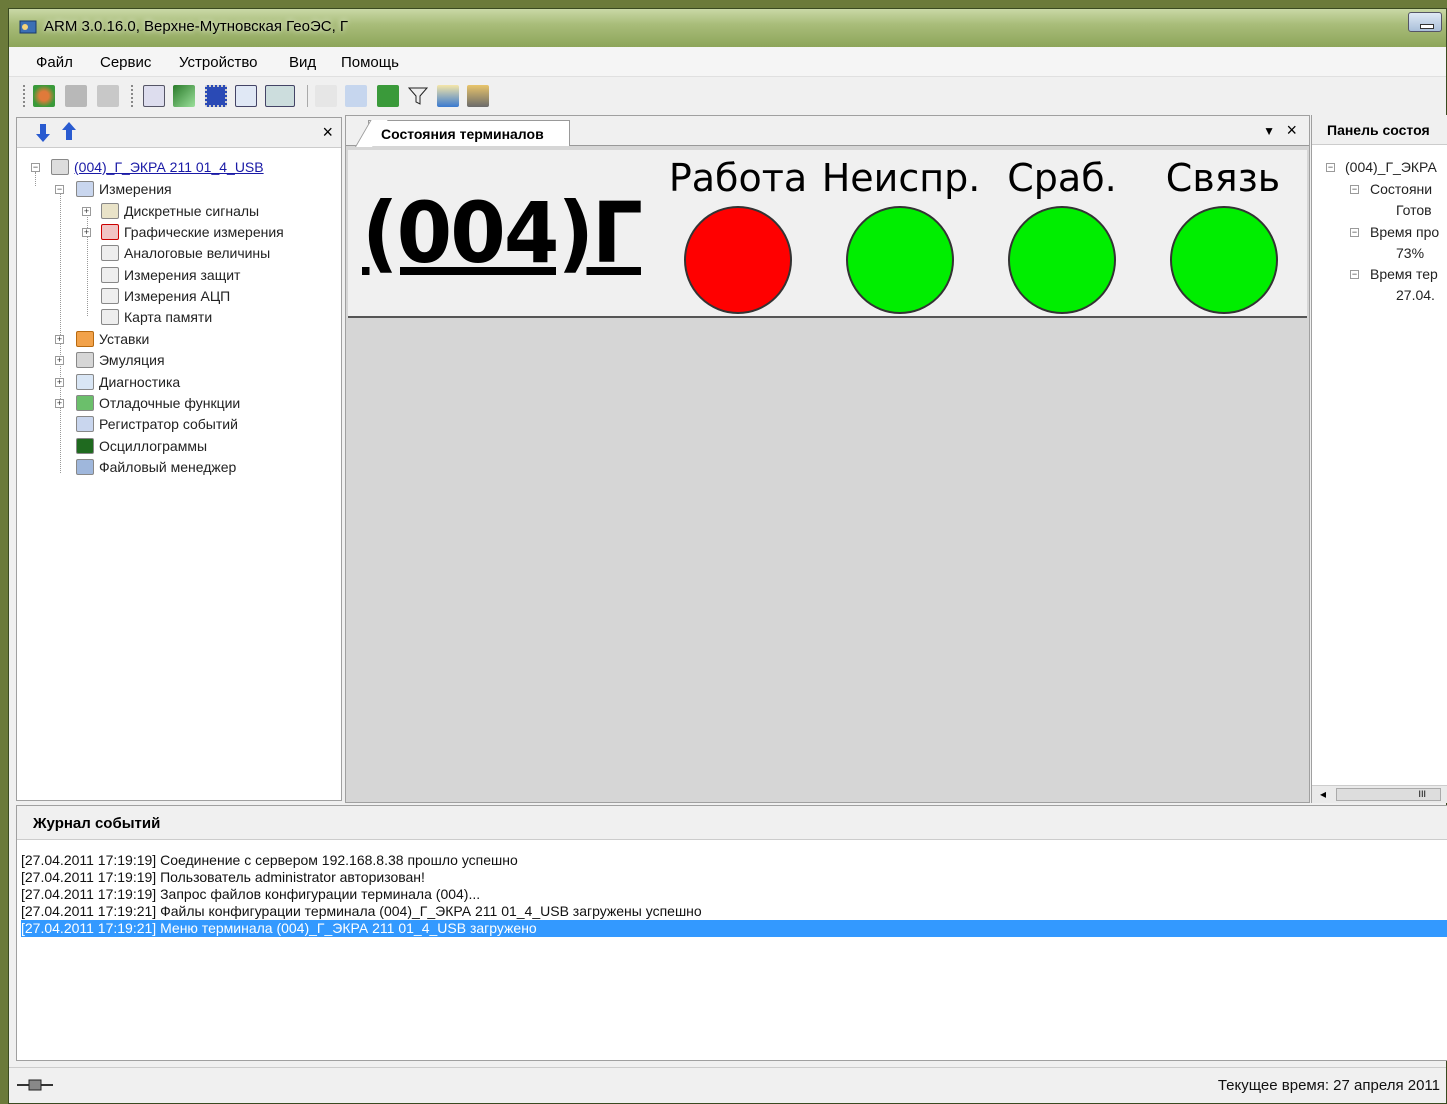 The height and width of the screenshot is (1104, 1447). Describe the element at coordinates (177, 296) in the screenshot. I see `tree-item-label: Измерения АЦП` at that location.